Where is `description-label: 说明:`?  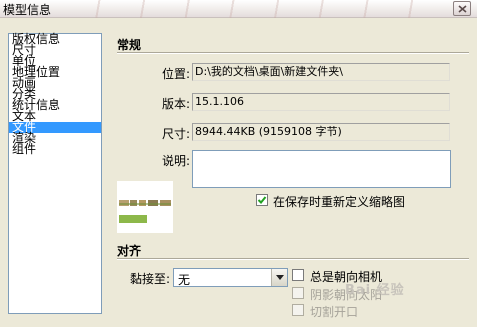 description-label: 说明: is located at coordinates (175, 161).